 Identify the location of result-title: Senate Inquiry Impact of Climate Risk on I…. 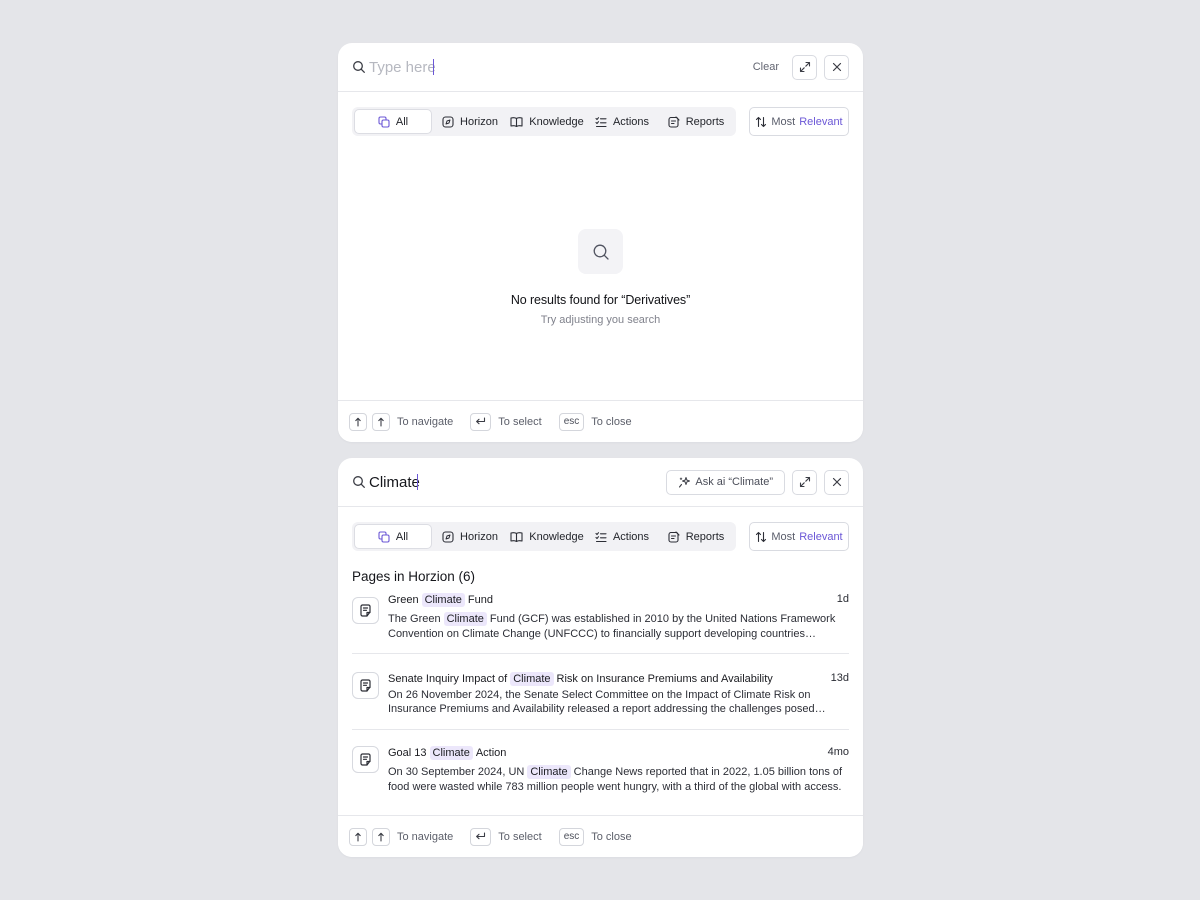
(618, 679).